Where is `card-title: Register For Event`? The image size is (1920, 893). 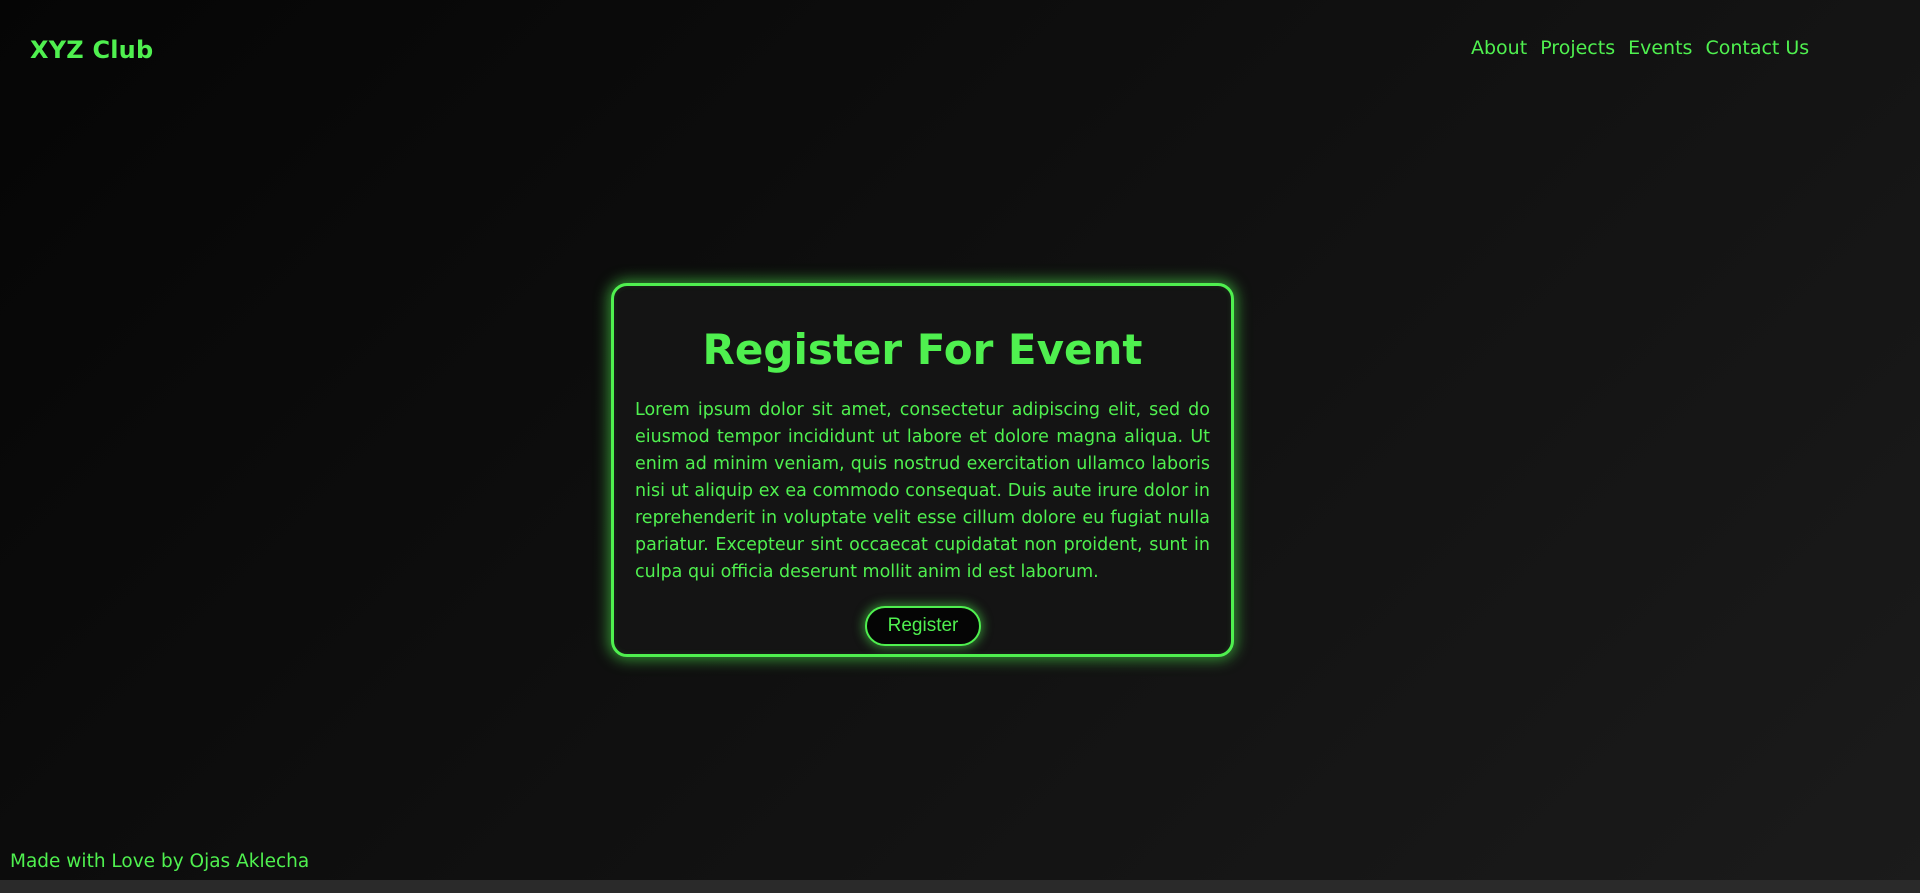 card-title: Register For Event is located at coordinates (922, 349).